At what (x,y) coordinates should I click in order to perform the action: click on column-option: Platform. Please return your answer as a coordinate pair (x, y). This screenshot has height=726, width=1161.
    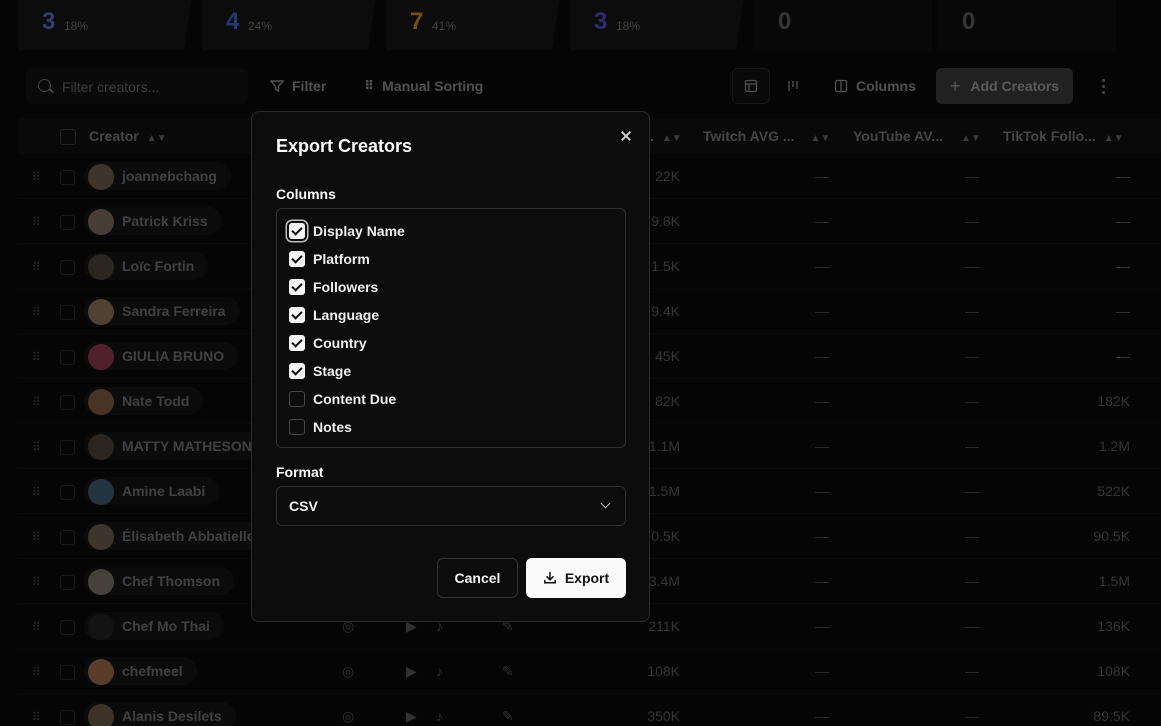
    Looking at the image, I should click on (329, 259).